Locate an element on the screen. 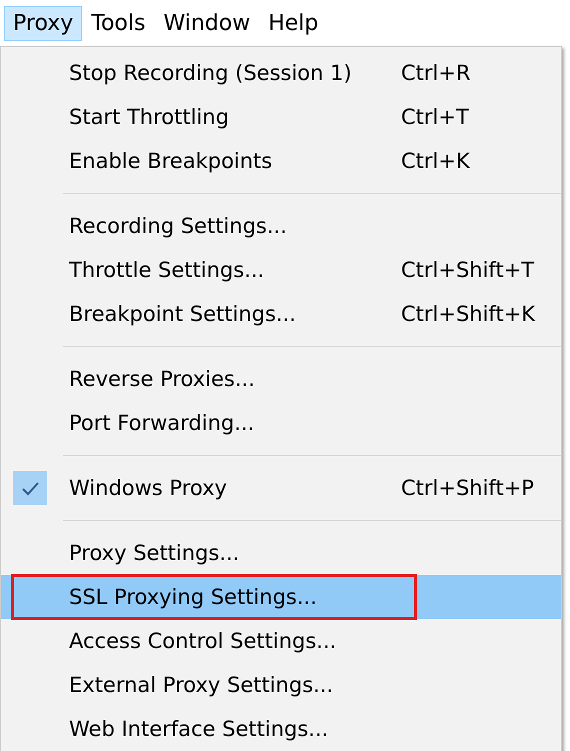 This screenshot has height=751, width=570. menu-item: Enable Breakpoints Ctrl+K is located at coordinates (281, 161).